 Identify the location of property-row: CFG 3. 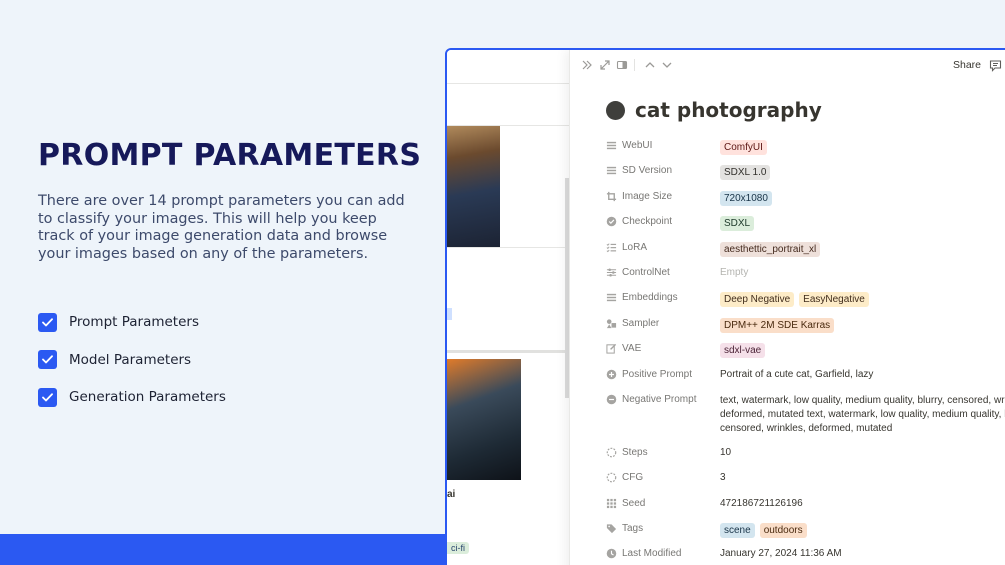
(805, 481).